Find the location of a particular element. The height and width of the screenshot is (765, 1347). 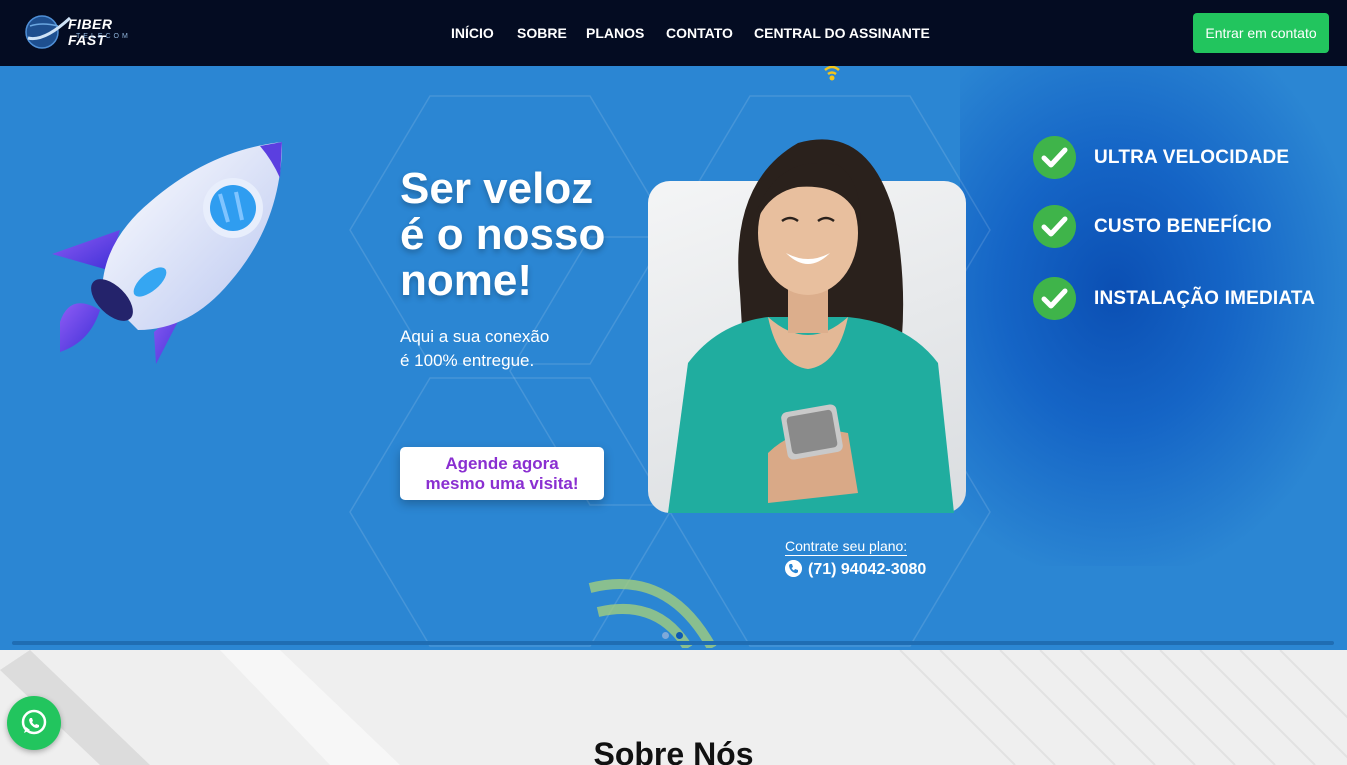

subtitle-line-2: é 100% entregue. is located at coordinates (467, 360).